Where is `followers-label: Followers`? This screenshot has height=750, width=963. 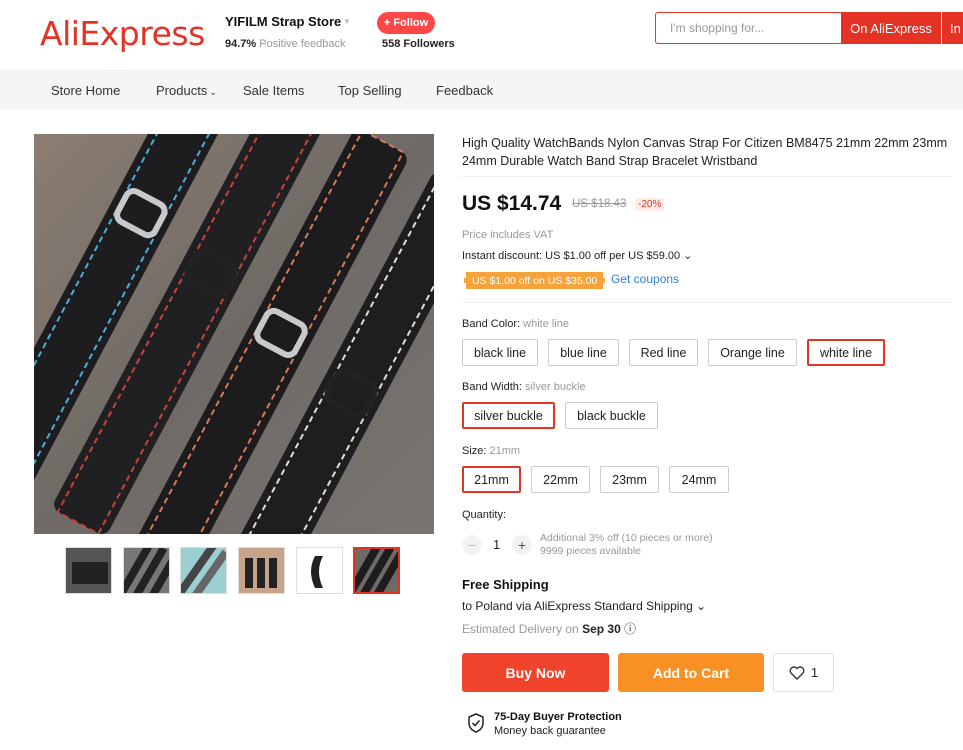 followers-label: Followers is located at coordinates (429, 44).